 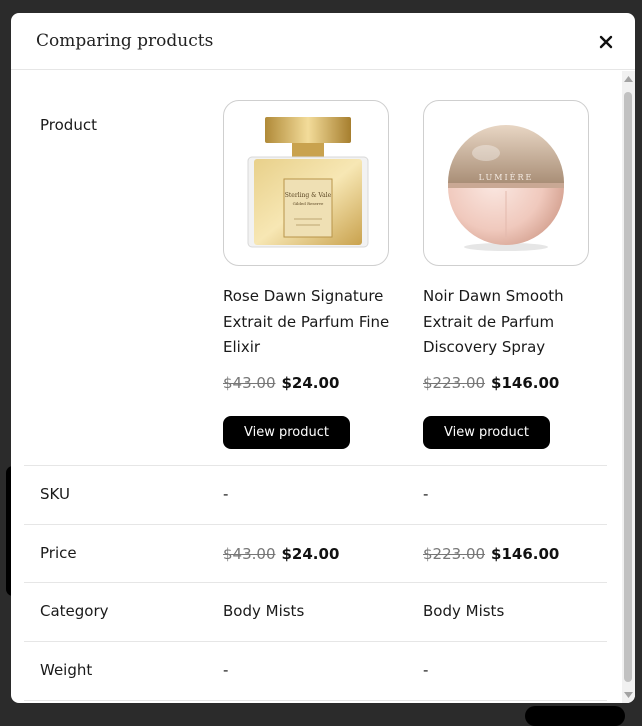 I want to click on category-value-1: Body Mists, so click(x=264, y=611).